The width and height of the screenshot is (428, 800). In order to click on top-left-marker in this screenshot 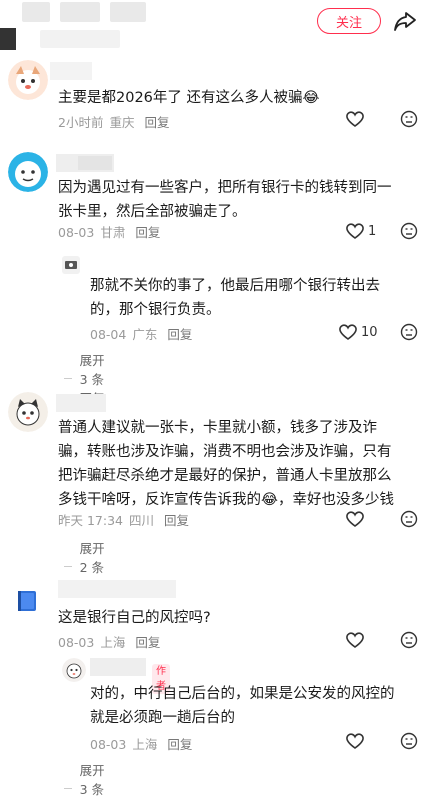, I will do `click(8, 39)`.